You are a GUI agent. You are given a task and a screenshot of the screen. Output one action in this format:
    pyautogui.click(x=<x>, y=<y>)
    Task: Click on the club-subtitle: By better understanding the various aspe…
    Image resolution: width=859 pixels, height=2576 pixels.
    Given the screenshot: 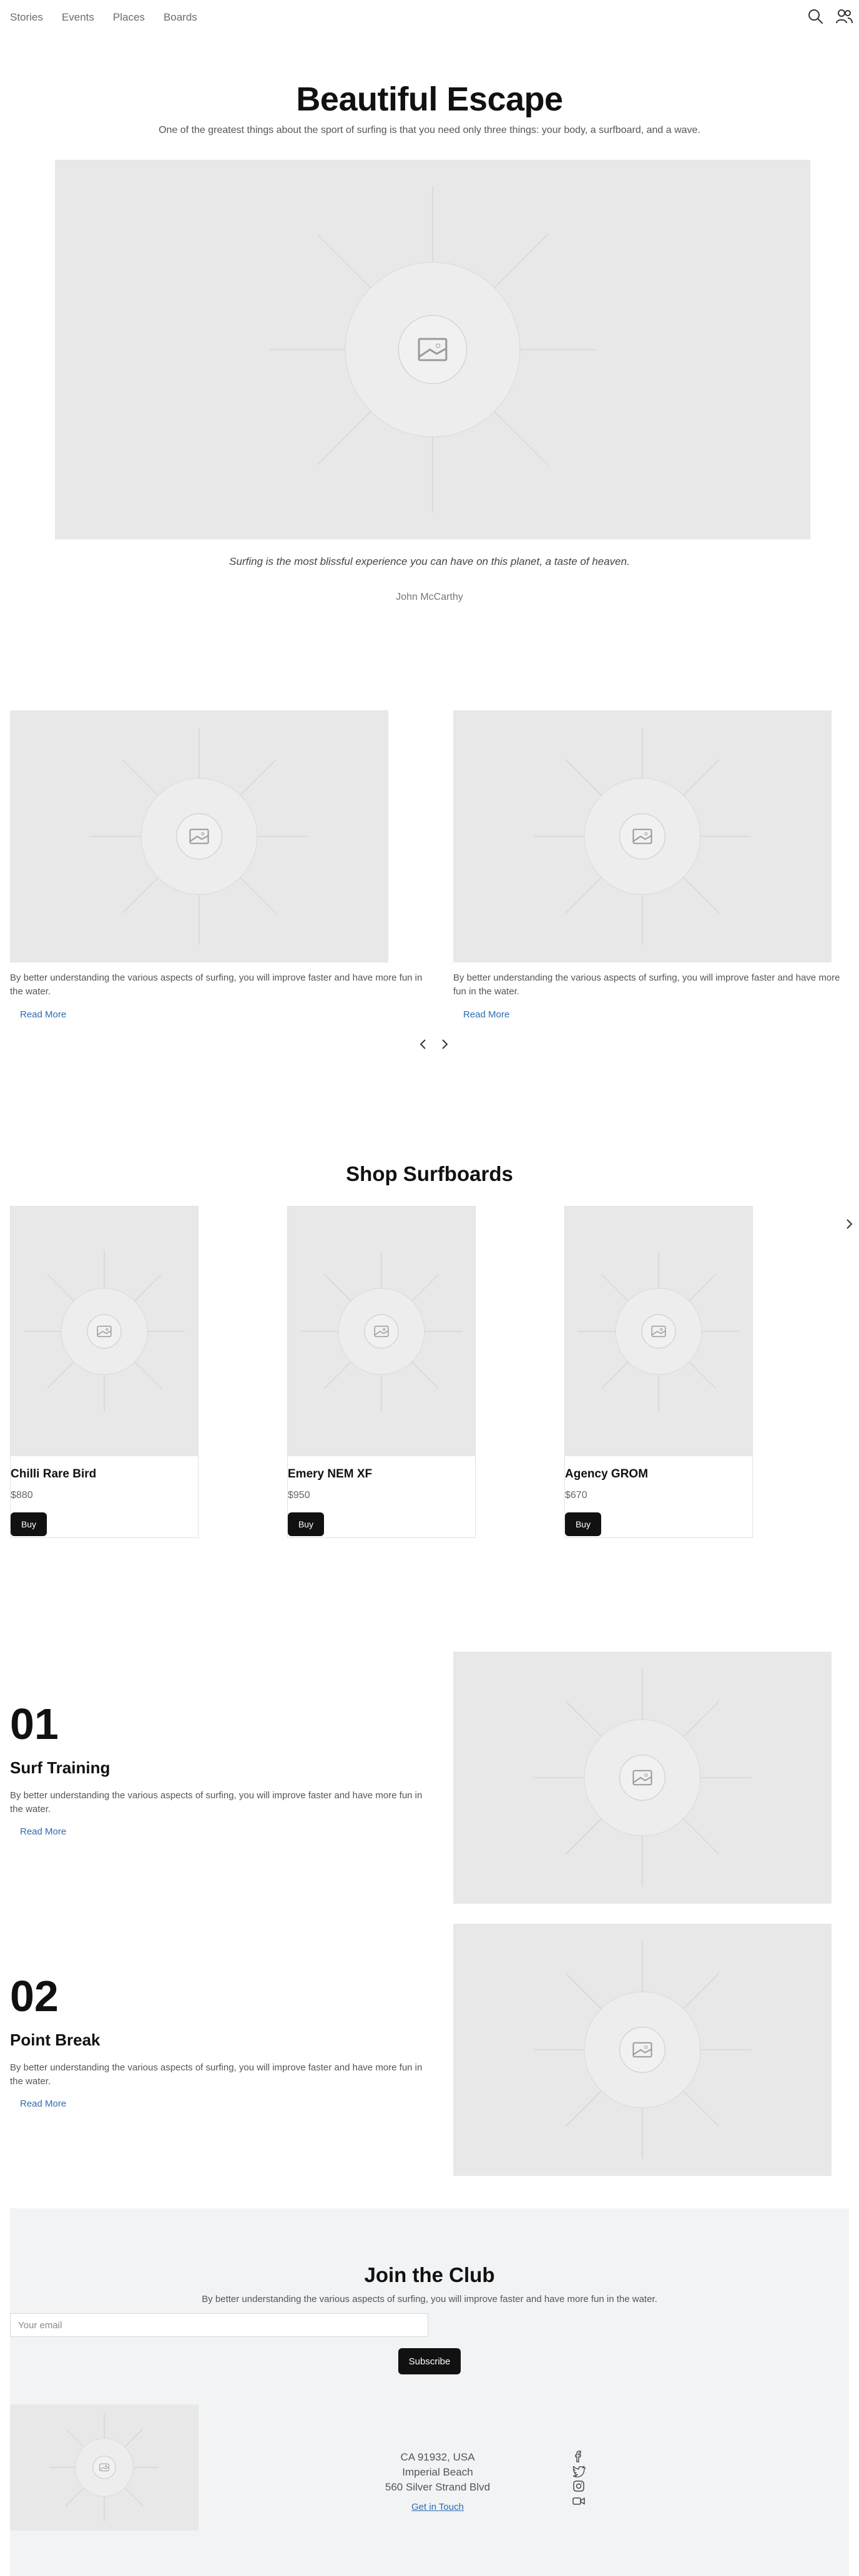 What is the action you would take?
    pyautogui.click(x=430, y=2299)
    